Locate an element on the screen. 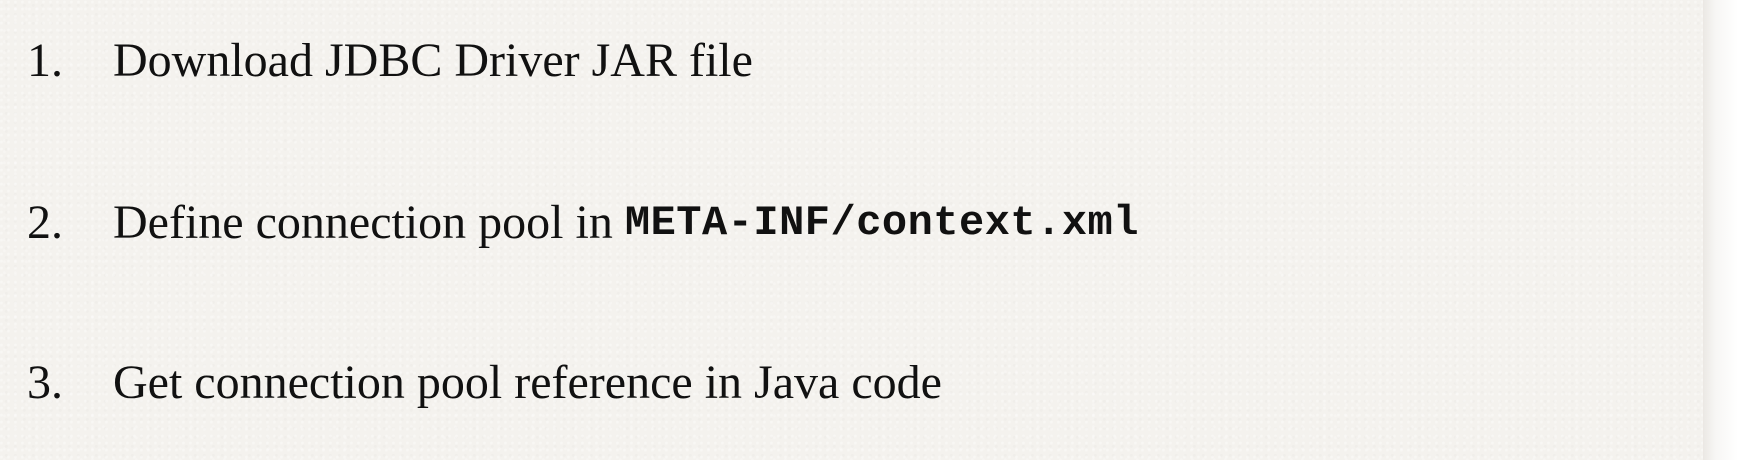 This screenshot has height=460, width=1738. page-edge is located at coordinates (1720, 230).